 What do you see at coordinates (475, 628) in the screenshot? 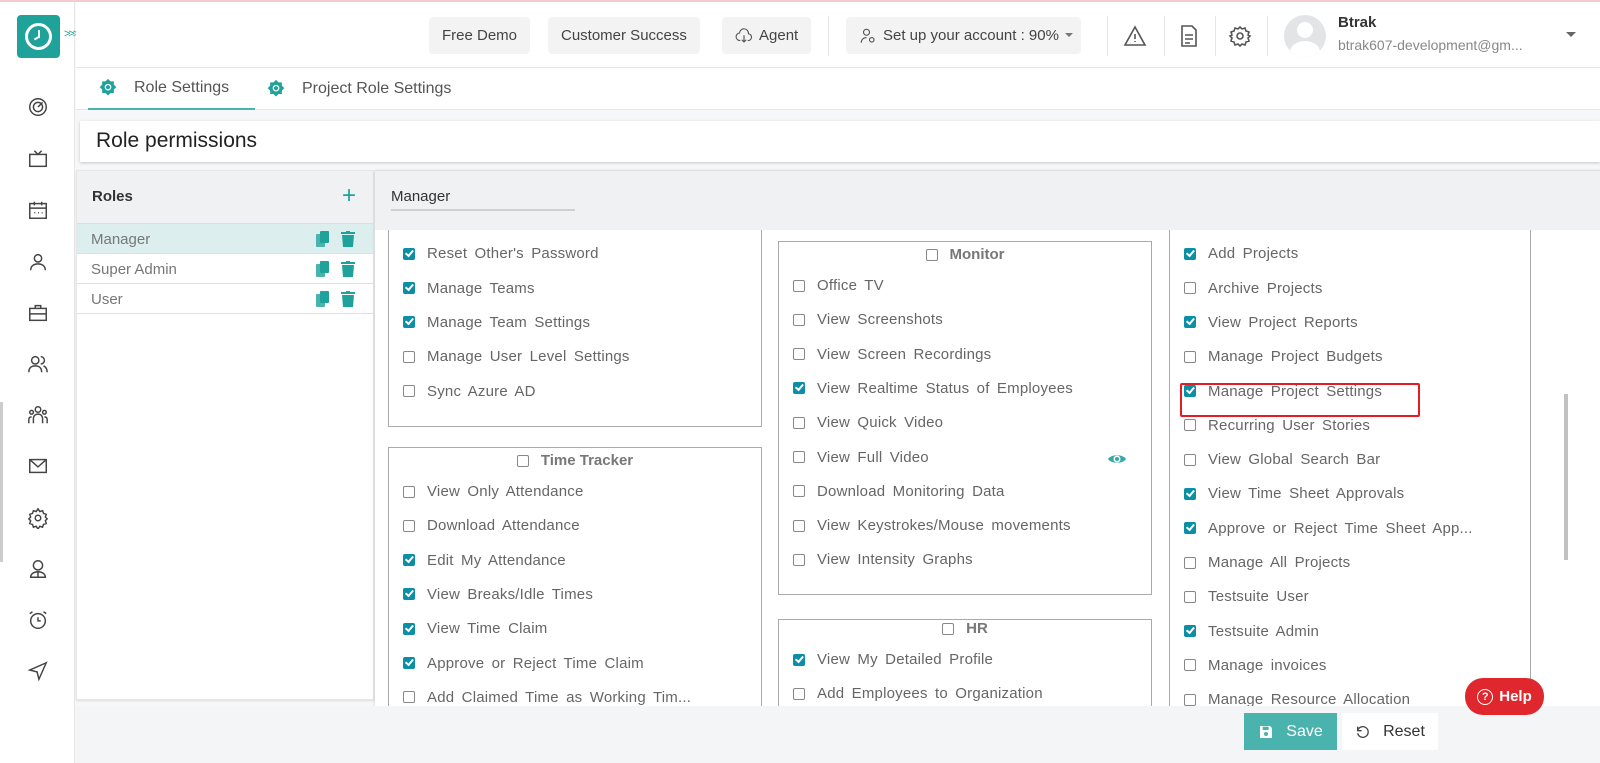
I see `permission-item: View Time Claim` at bounding box center [475, 628].